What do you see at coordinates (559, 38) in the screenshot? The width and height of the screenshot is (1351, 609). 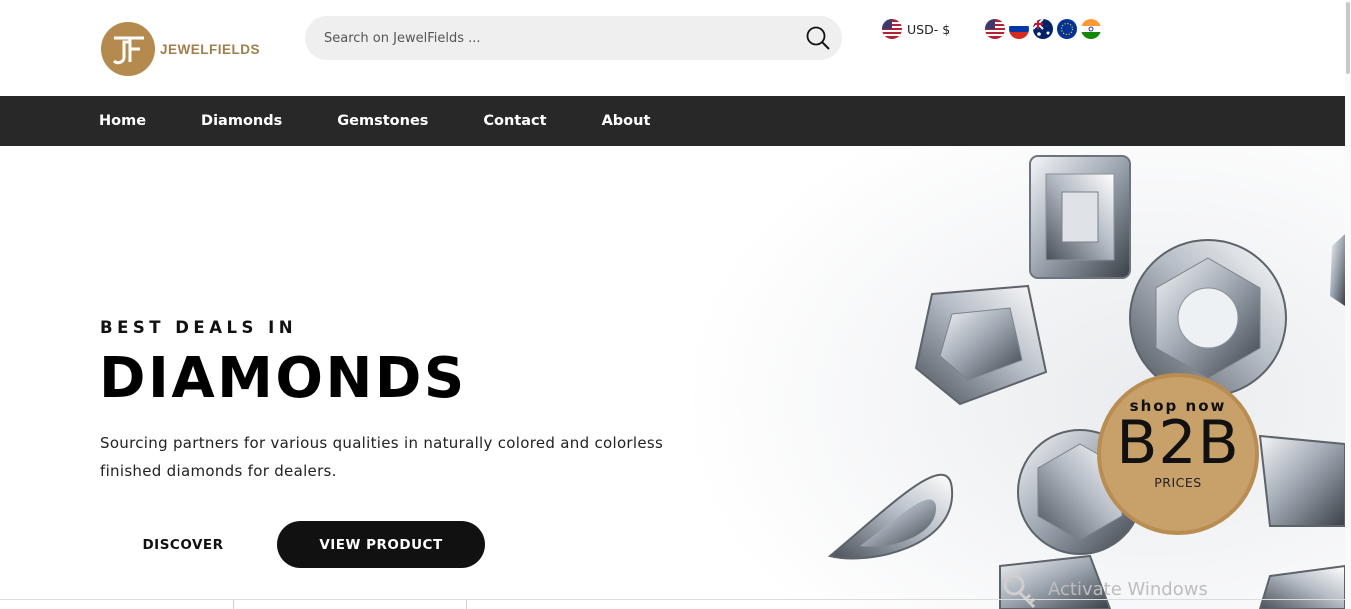 I see `search-input` at bounding box center [559, 38].